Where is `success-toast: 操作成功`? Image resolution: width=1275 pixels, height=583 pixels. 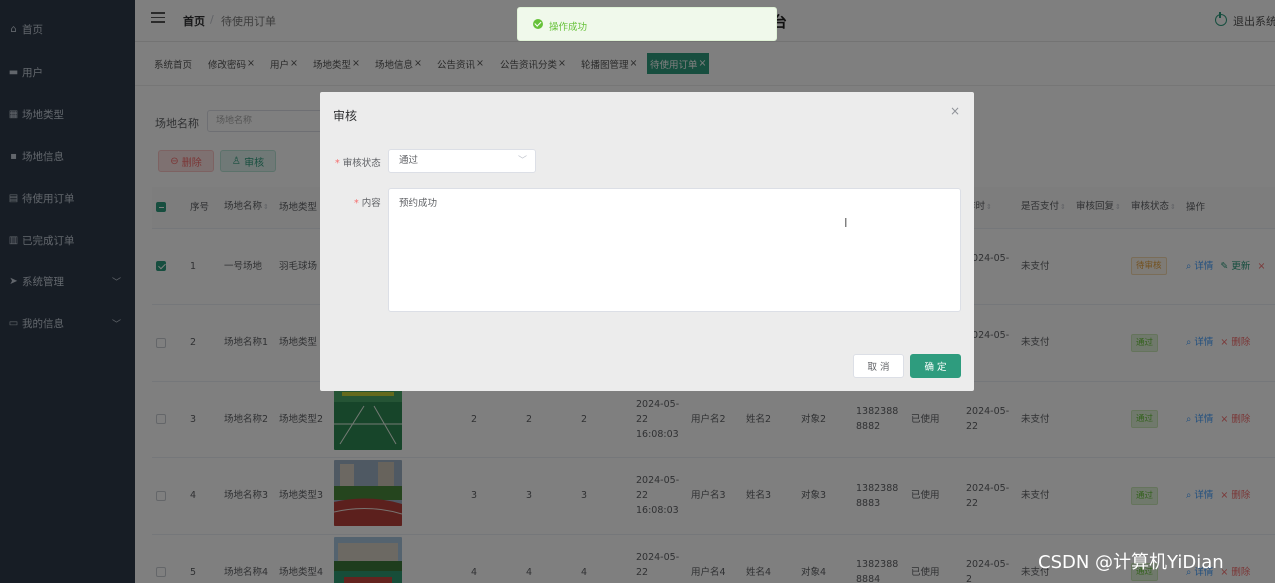
success-toast: 操作成功 is located at coordinates (647, 24).